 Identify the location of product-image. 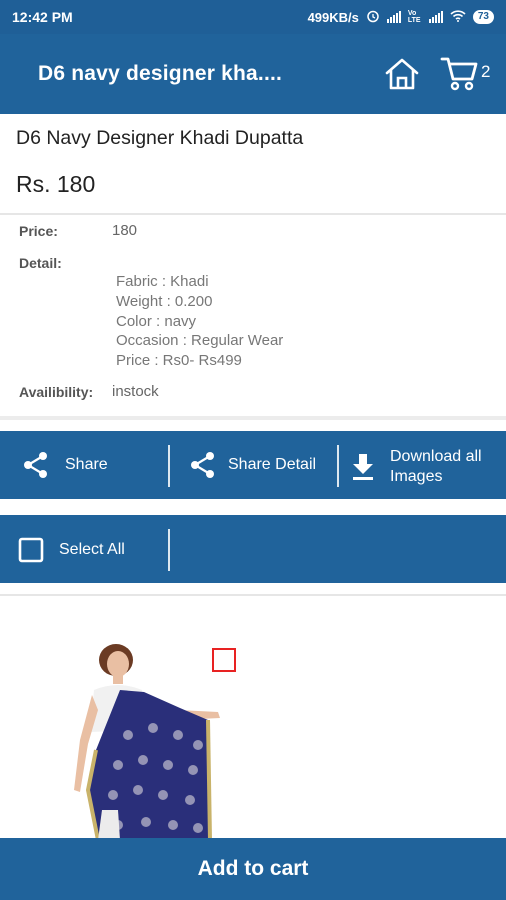
(148, 740).